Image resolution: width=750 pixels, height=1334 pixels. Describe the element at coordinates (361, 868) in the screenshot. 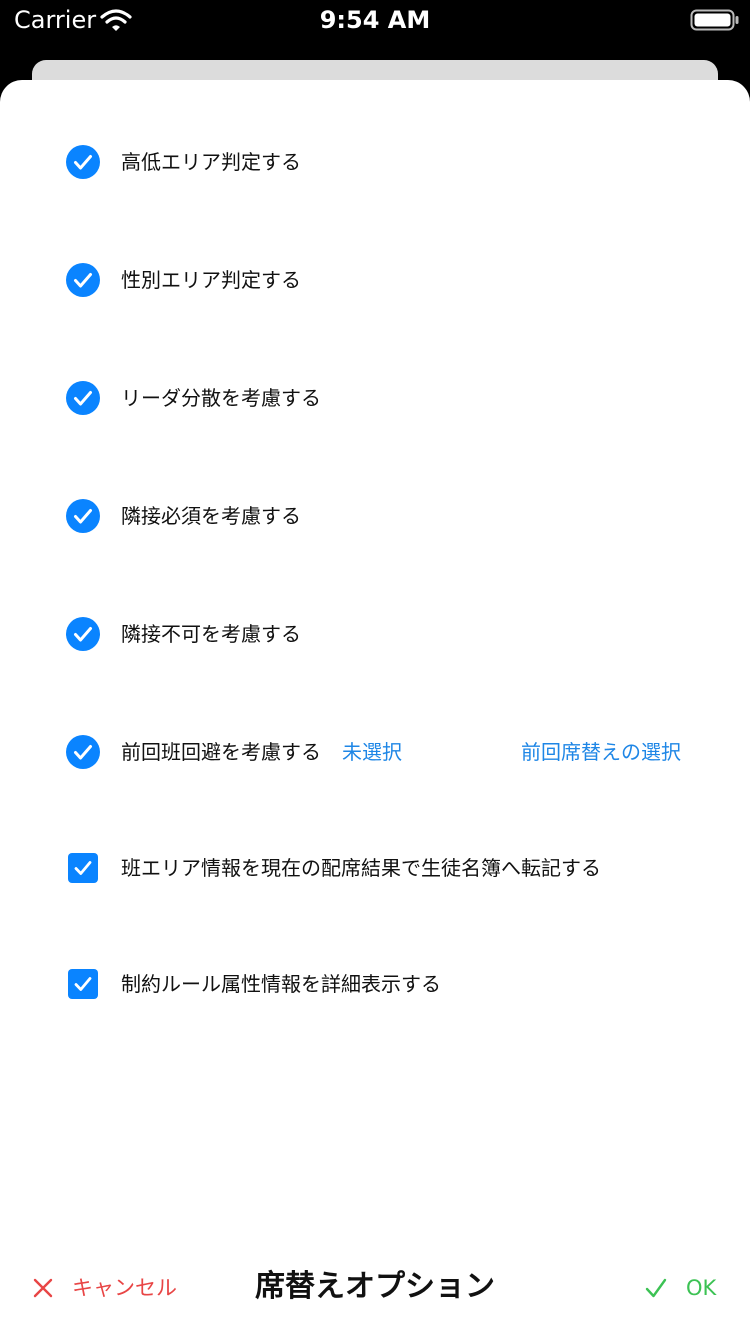

I see `option-label: 班エリア情報を現在の配席結果で生徒名簿へ転記する` at that location.